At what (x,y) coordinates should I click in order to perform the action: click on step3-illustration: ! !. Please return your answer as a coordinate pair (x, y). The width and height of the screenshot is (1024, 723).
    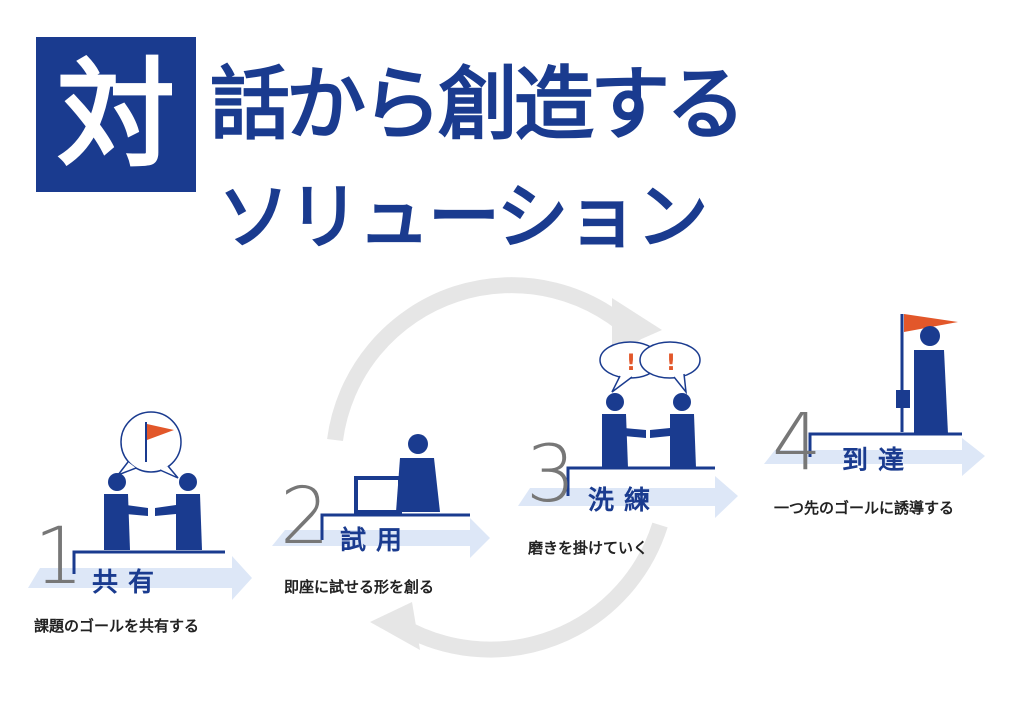
    Looking at the image, I should click on (650, 404).